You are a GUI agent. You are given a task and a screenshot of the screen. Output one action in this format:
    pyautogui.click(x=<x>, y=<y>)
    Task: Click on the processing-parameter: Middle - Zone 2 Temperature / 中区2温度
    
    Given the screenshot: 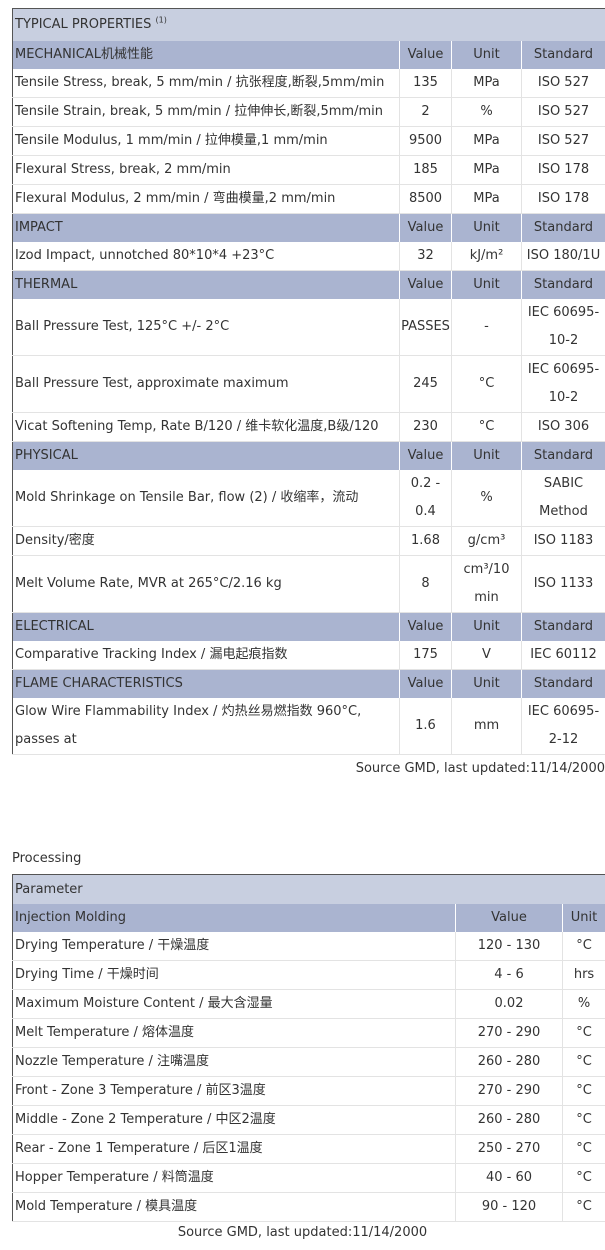 What is the action you would take?
    pyautogui.click(x=234, y=1120)
    